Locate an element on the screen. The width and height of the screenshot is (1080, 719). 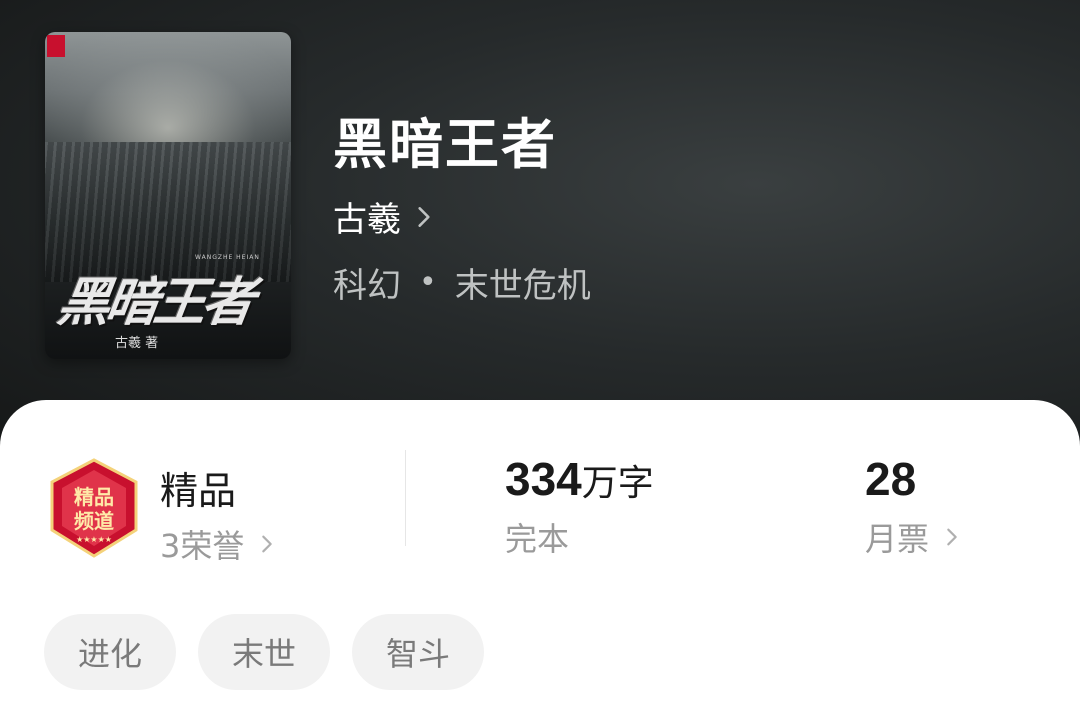
word-count-number: 334 is located at coordinates (543, 479).